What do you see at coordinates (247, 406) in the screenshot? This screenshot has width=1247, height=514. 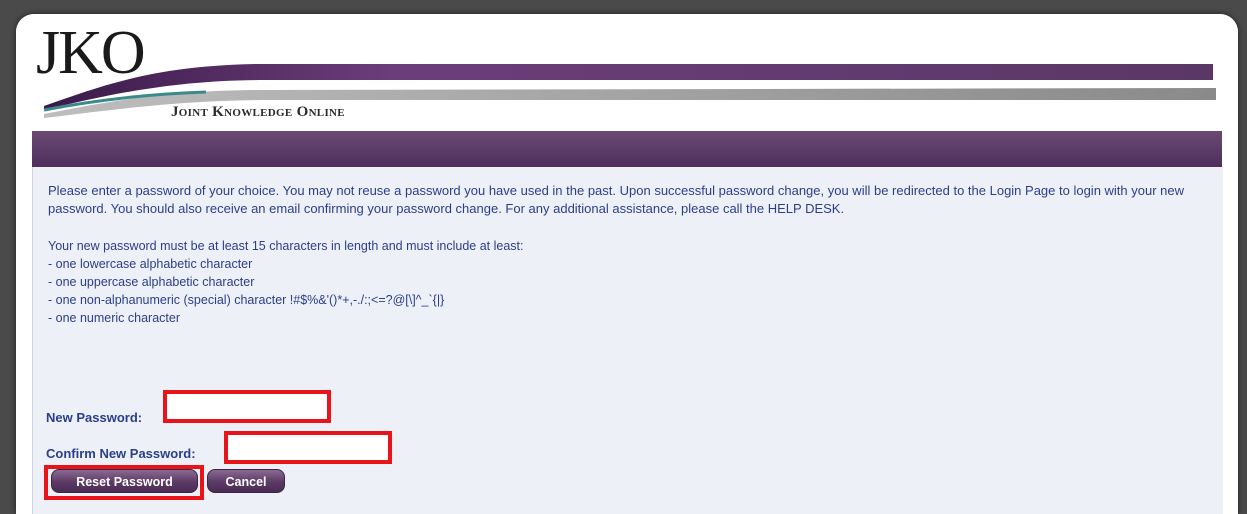 I see `new-password-field` at bounding box center [247, 406].